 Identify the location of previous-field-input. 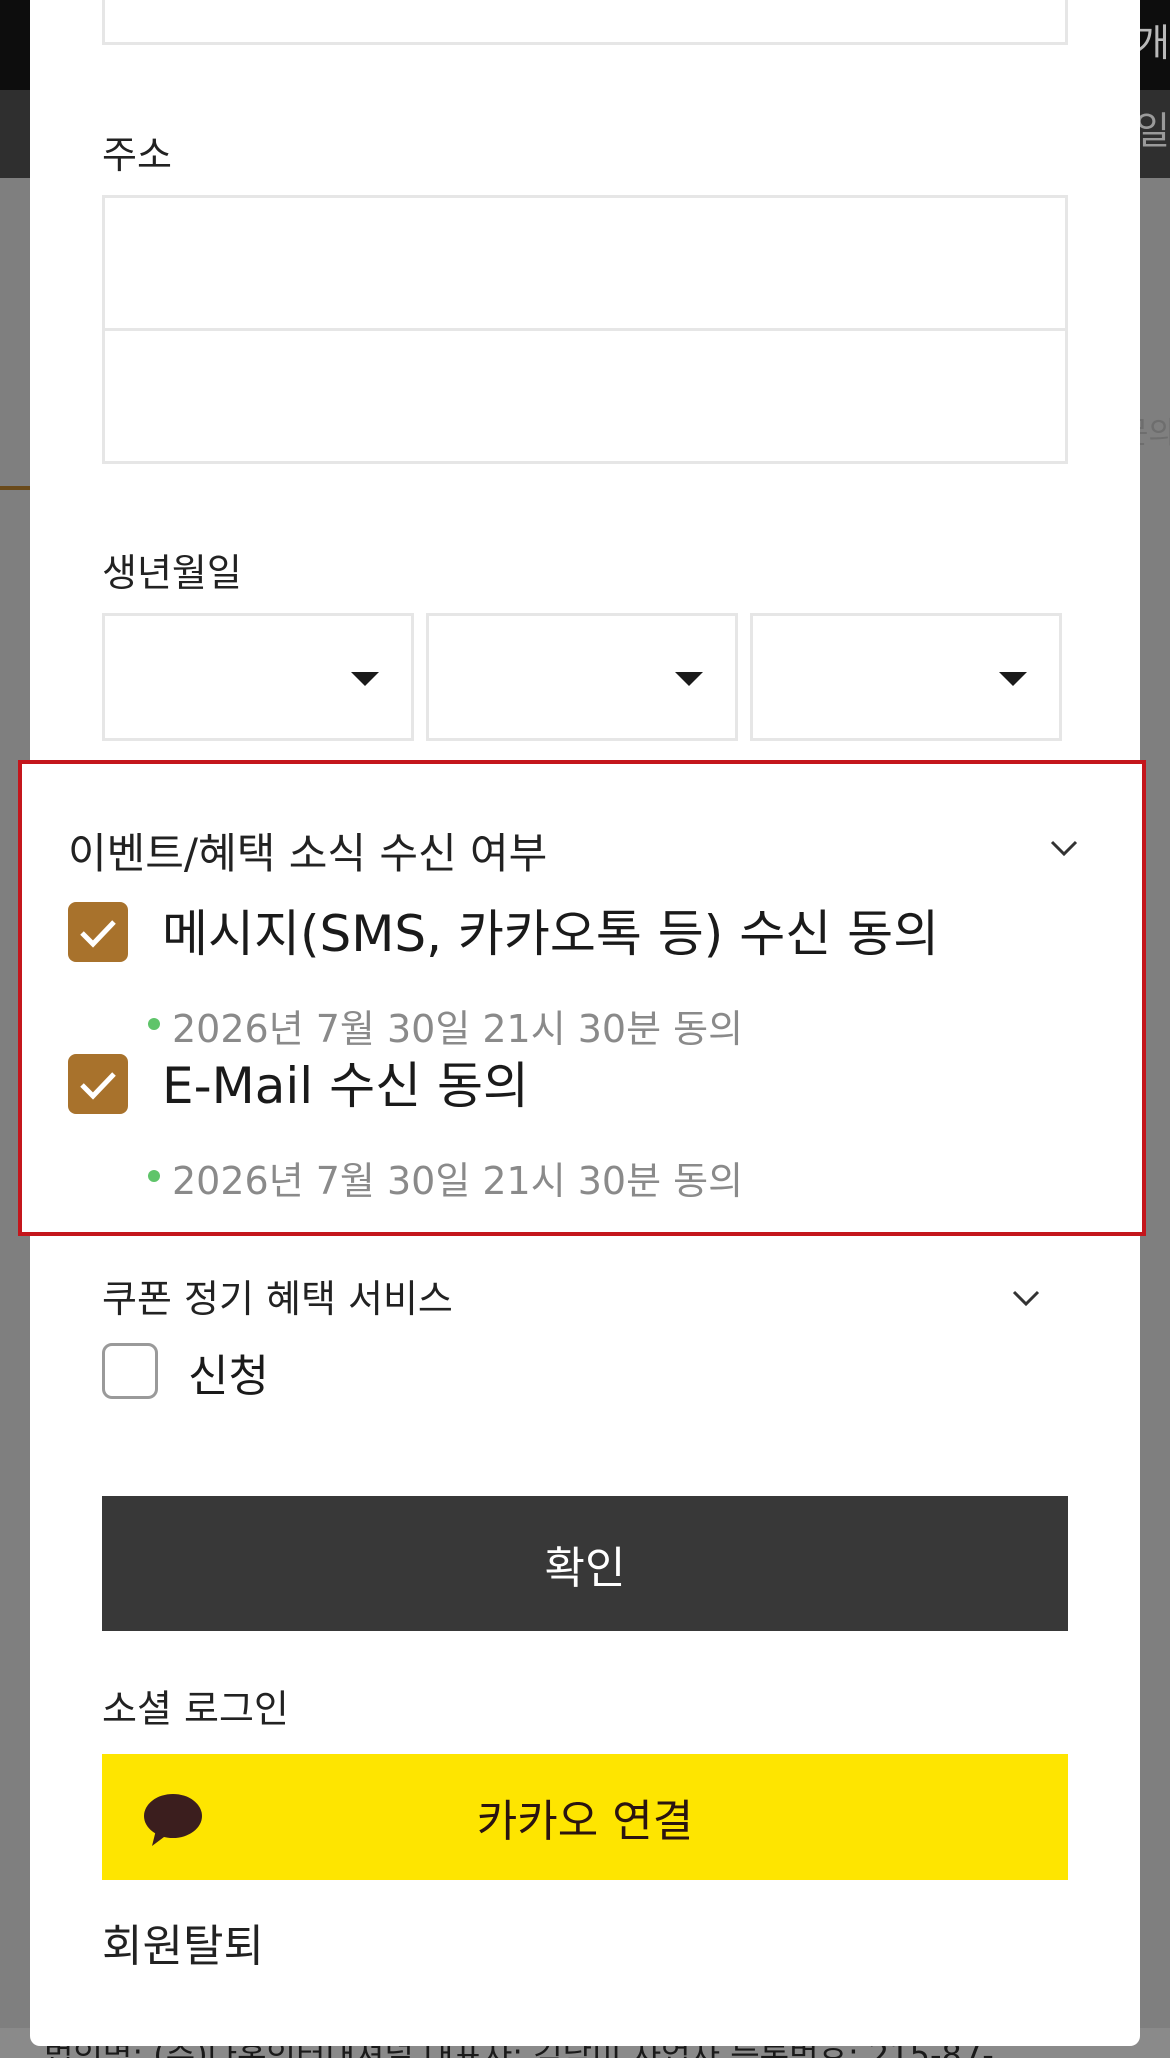
(585, 22).